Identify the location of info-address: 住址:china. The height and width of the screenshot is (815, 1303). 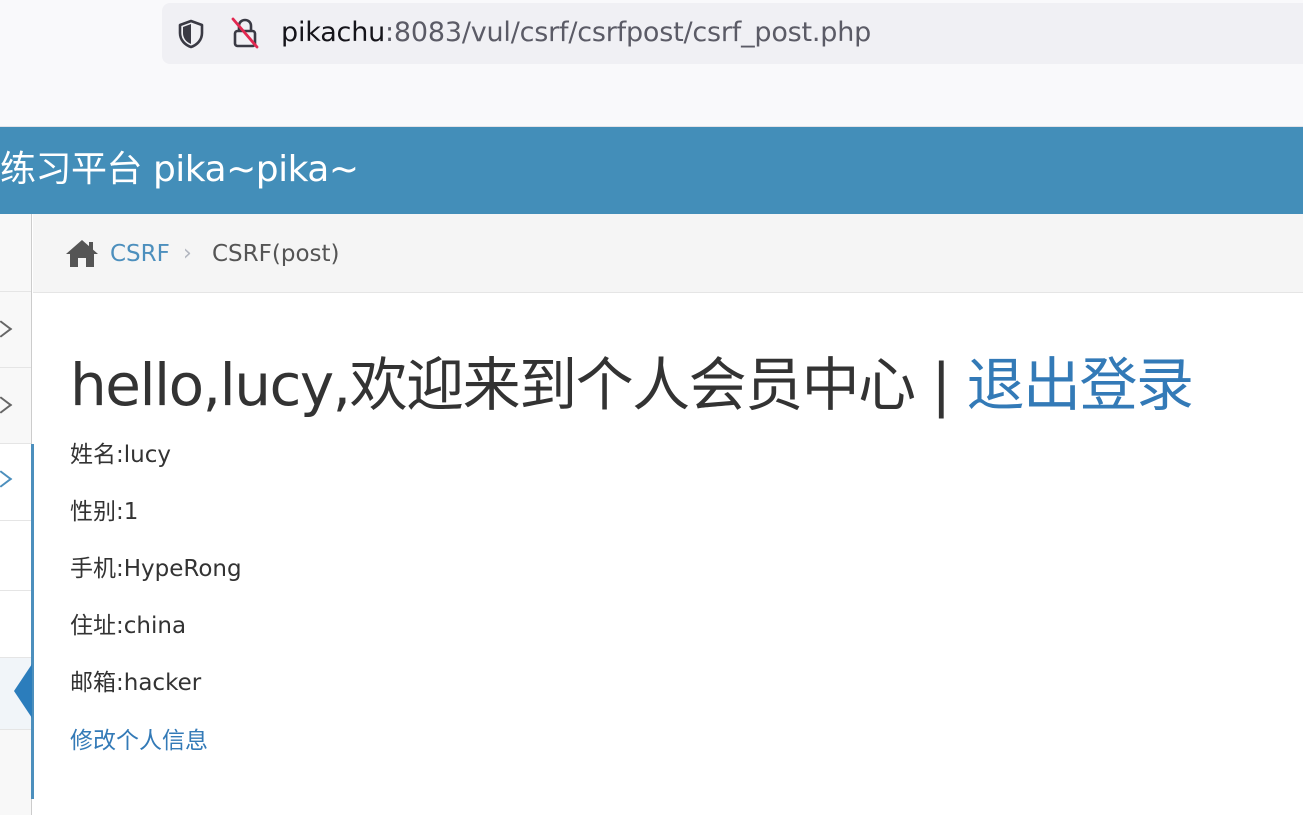
(128, 626).